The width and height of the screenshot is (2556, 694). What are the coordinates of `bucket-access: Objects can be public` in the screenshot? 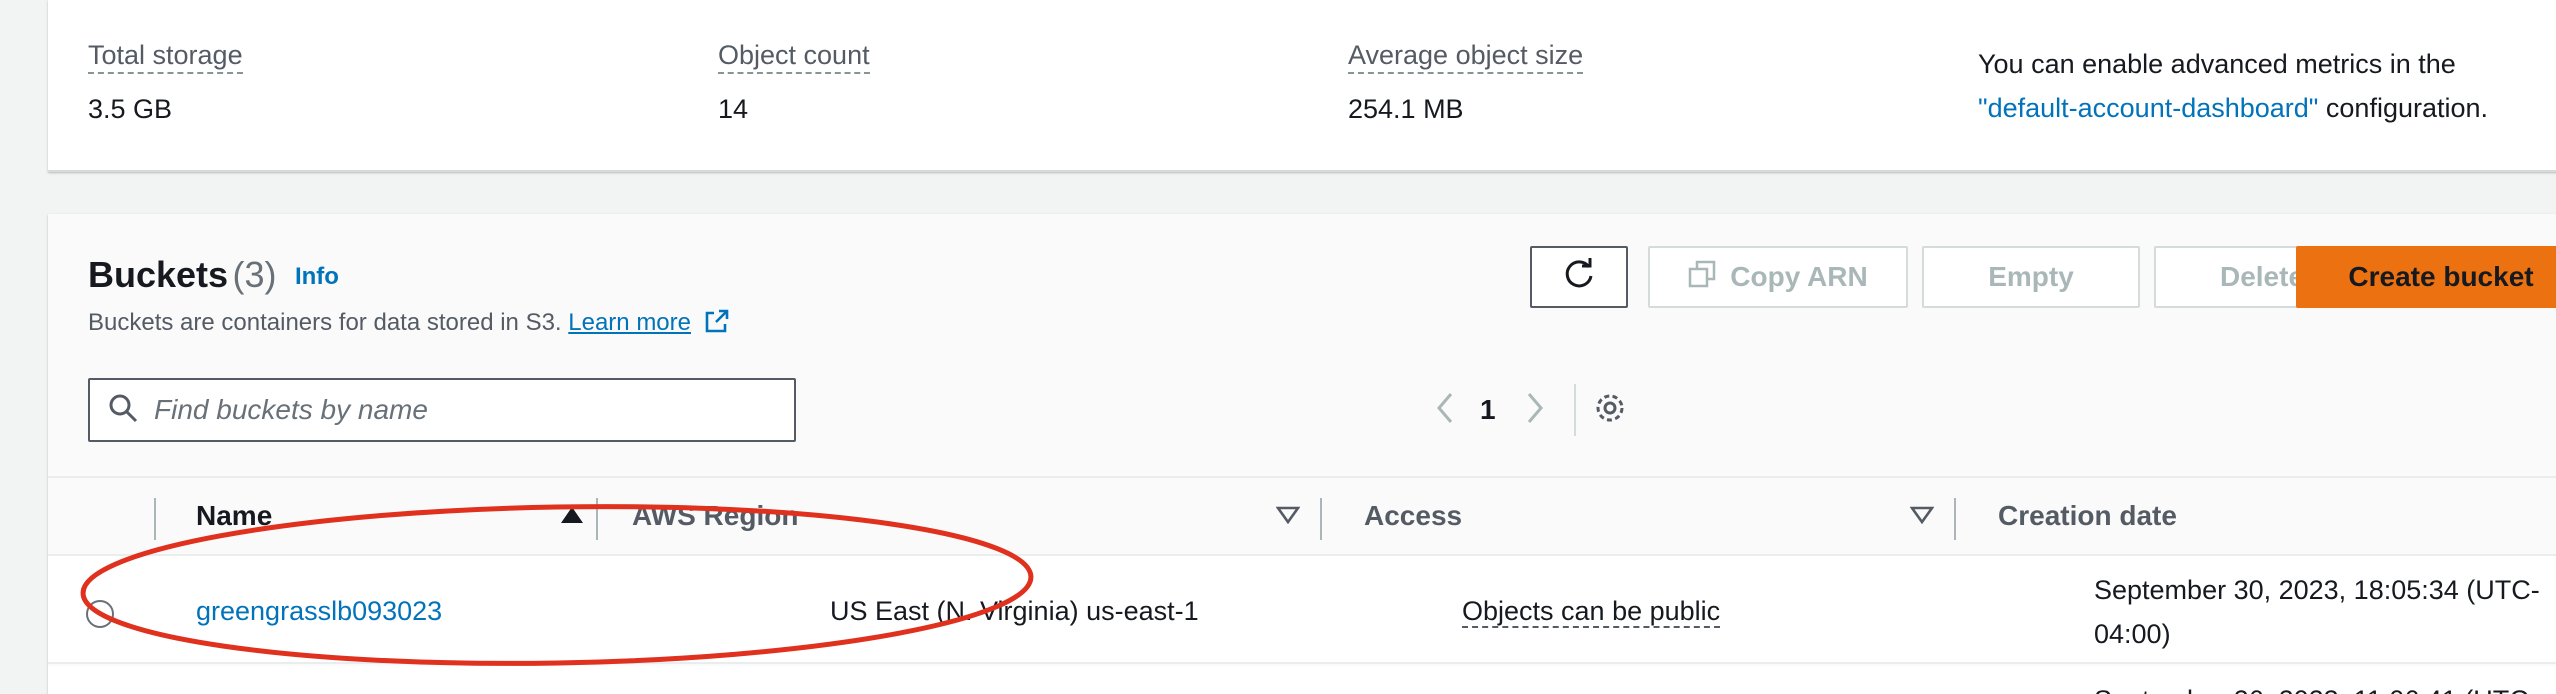 It's located at (1591, 612).